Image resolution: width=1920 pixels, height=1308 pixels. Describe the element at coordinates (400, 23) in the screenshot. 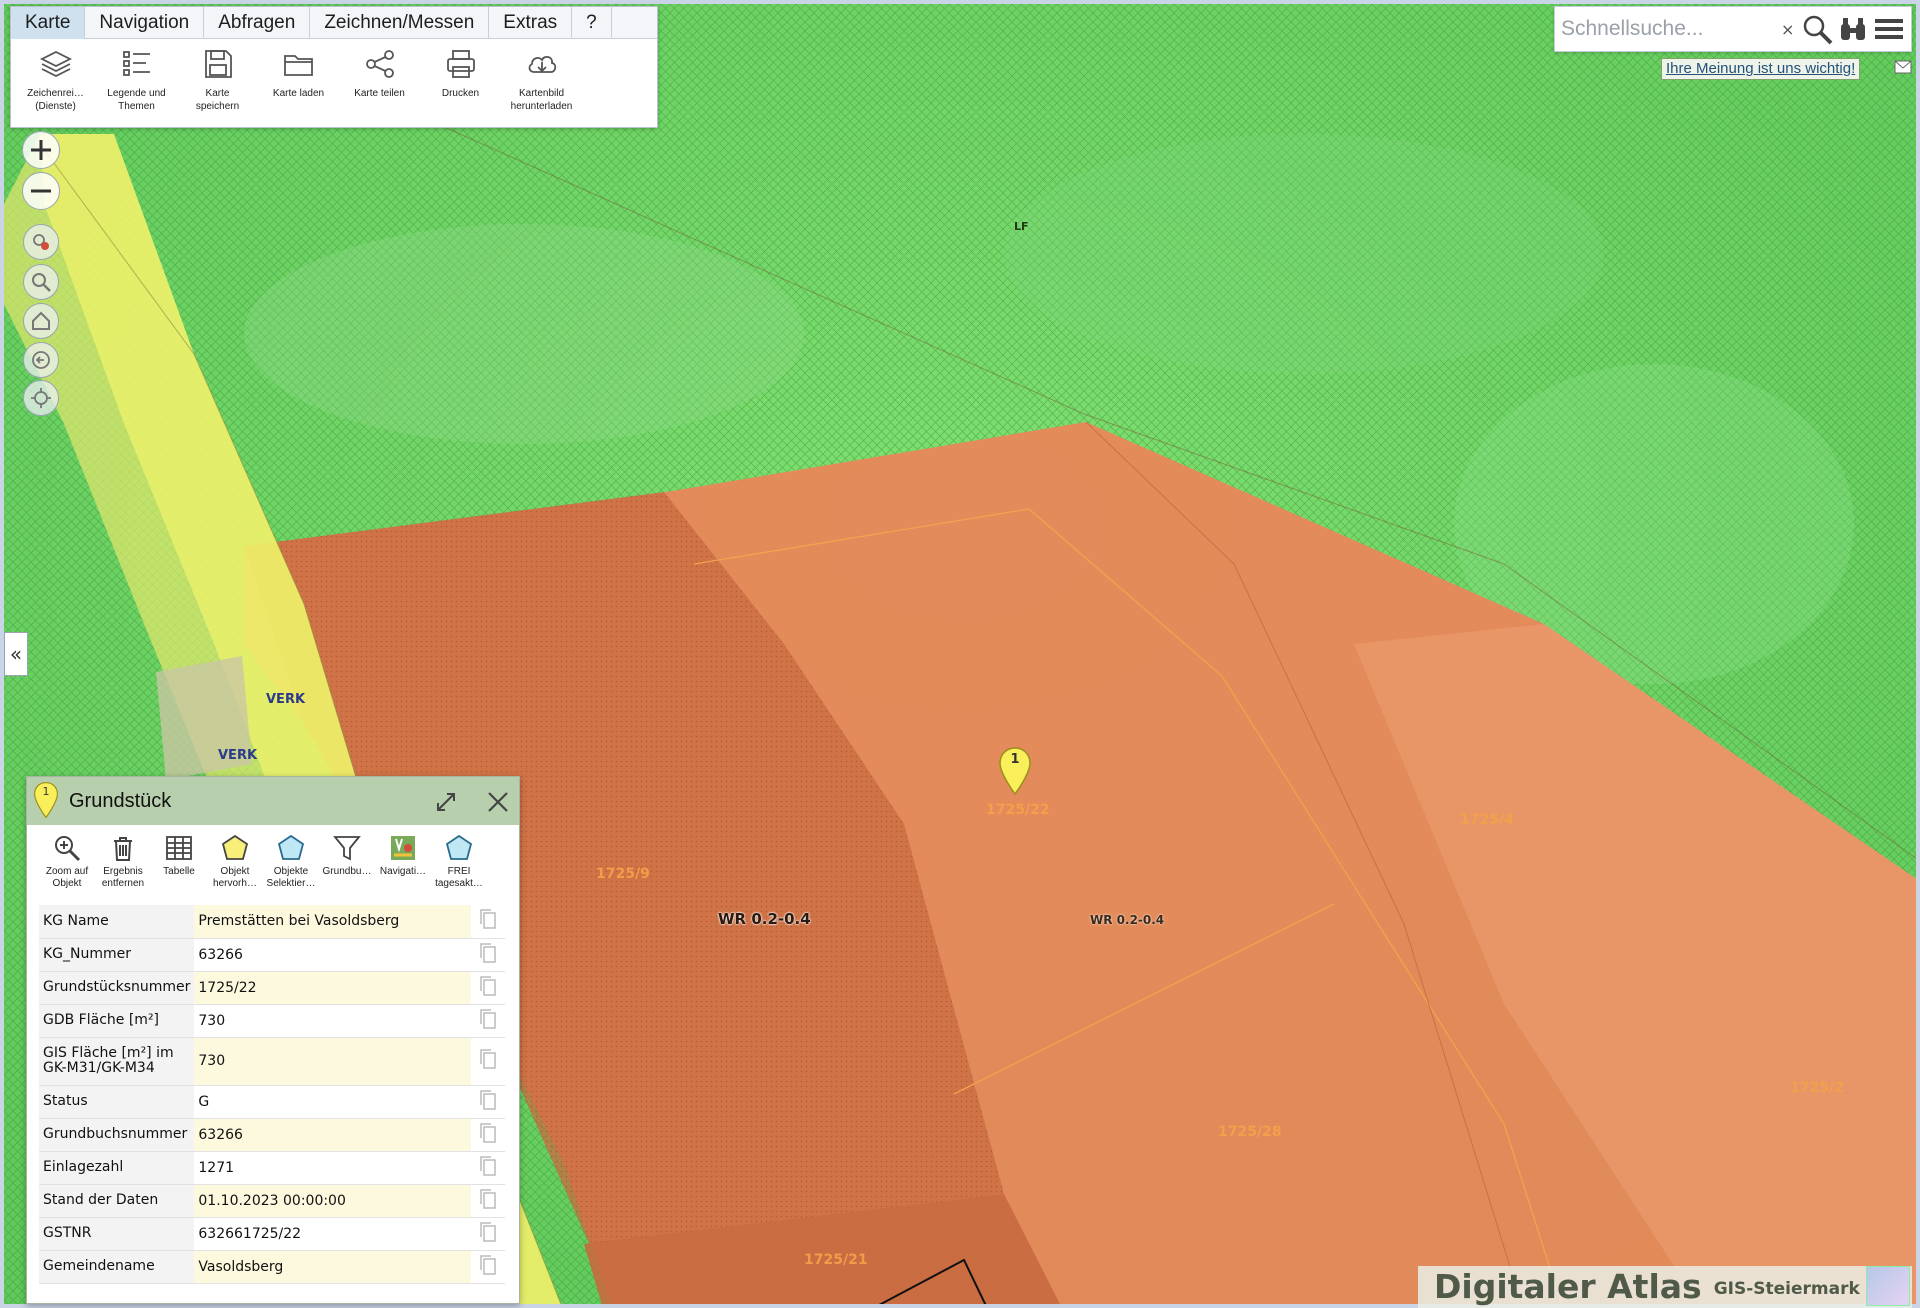

I see `tab-zeichnen-messen: Zeichnen/Messen` at that location.